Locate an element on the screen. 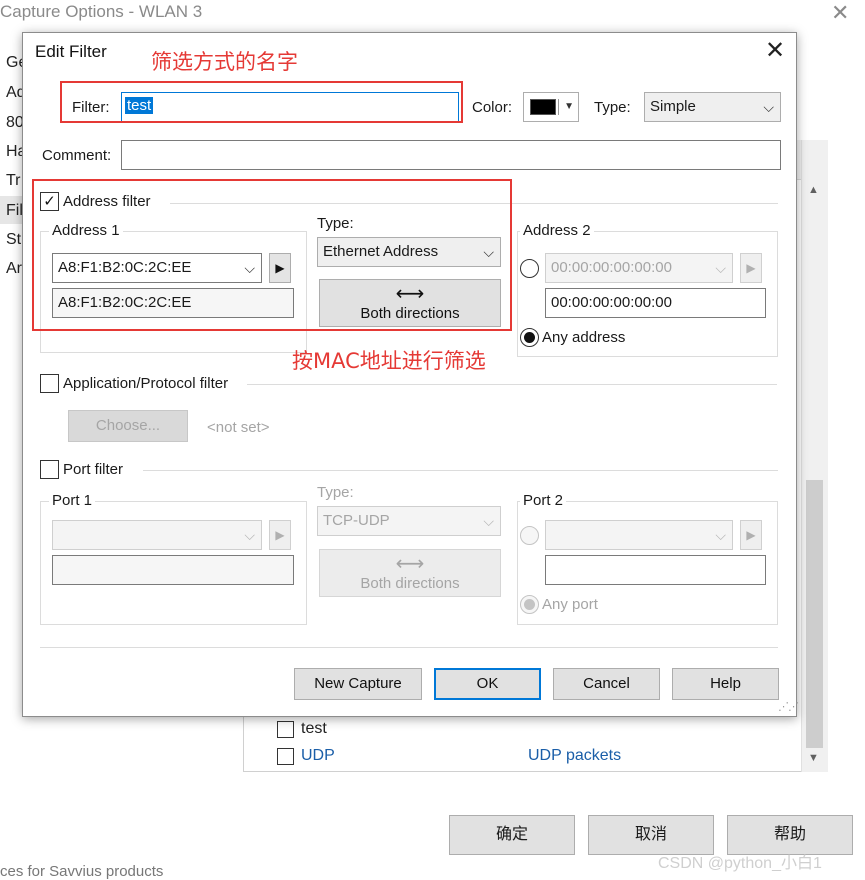 The width and height of the screenshot is (865, 880). port-direction-button: ⟷ Both directions is located at coordinates (410, 573).